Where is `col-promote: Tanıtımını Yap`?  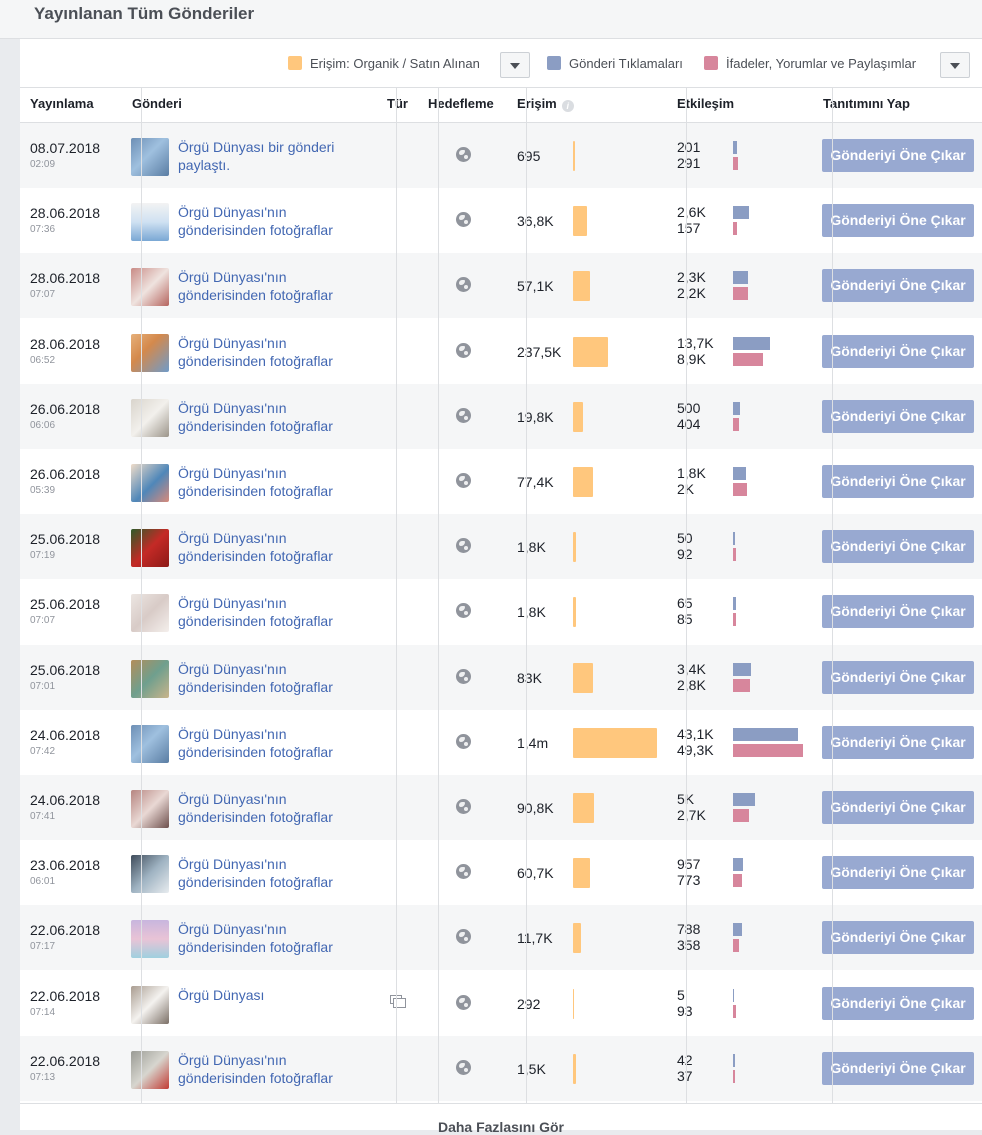
col-promote: Tanıtımını Yap is located at coordinates (866, 103).